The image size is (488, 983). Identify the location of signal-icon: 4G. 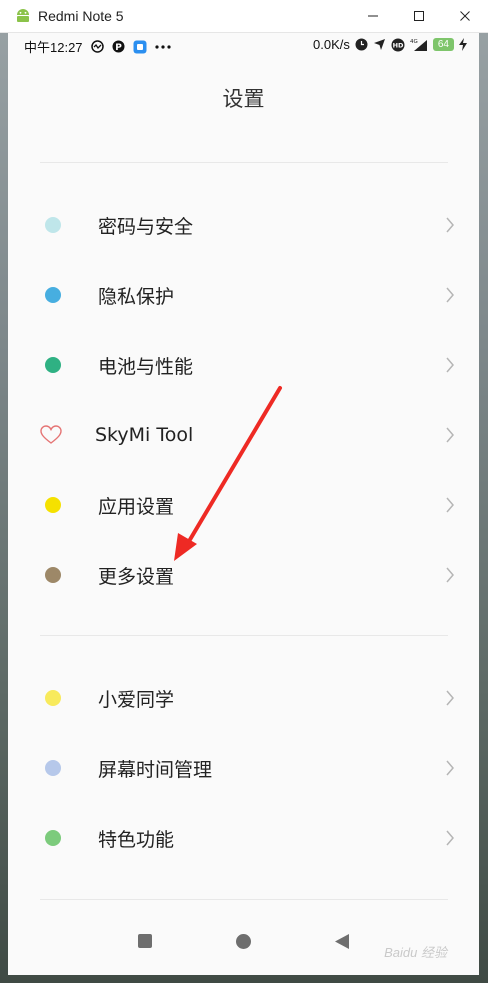
(418, 45).